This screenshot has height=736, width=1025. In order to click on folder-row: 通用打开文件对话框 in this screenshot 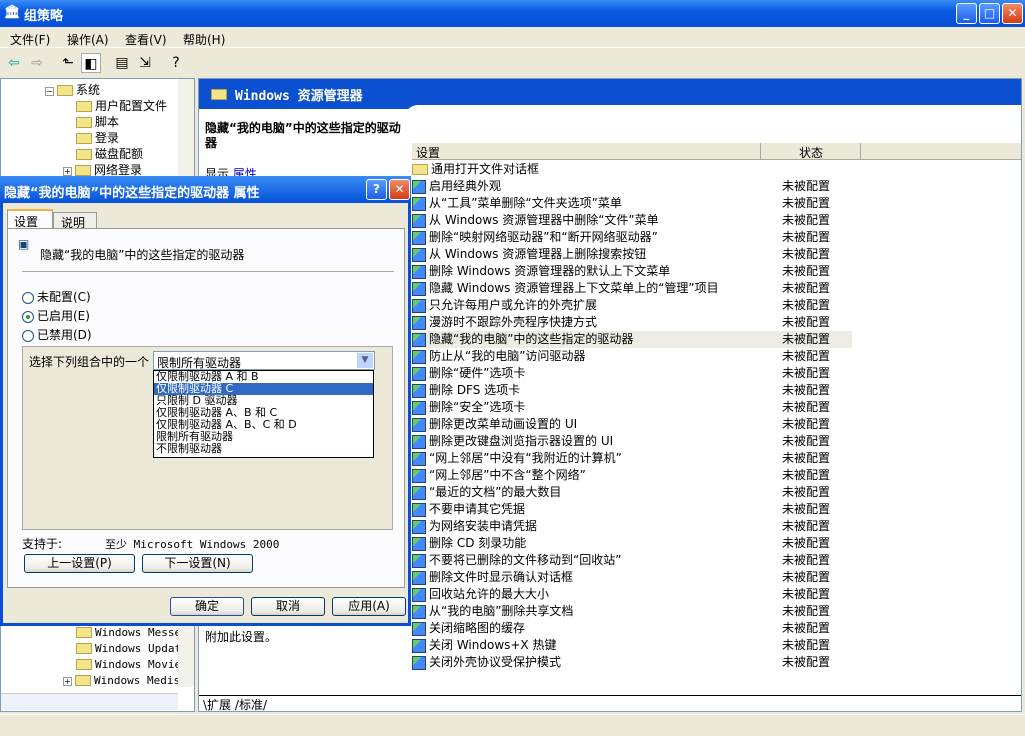, I will do `click(632, 169)`.